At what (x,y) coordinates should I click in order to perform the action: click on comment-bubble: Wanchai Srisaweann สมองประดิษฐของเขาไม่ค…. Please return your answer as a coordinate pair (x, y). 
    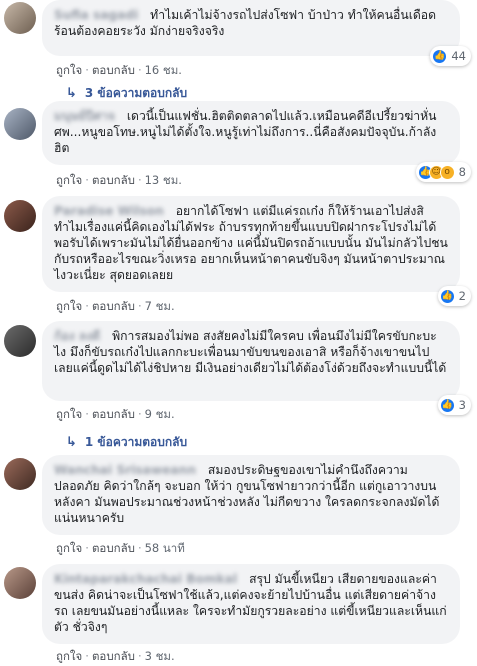
    Looking at the image, I should click on (251, 495).